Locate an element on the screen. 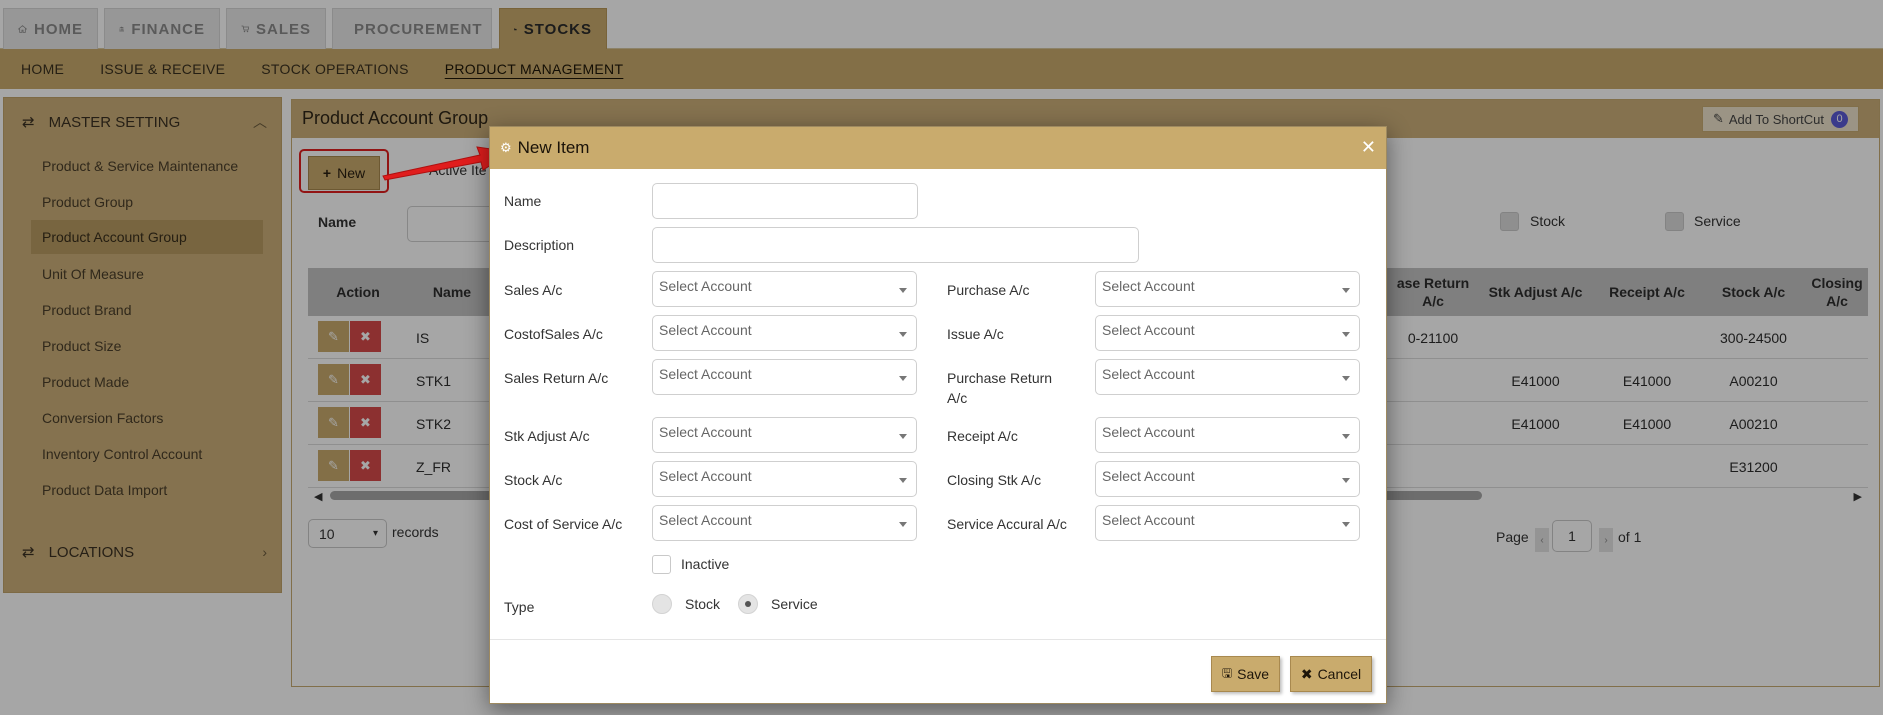  cost-of-sales-account-select: Select Account is located at coordinates (784, 333).